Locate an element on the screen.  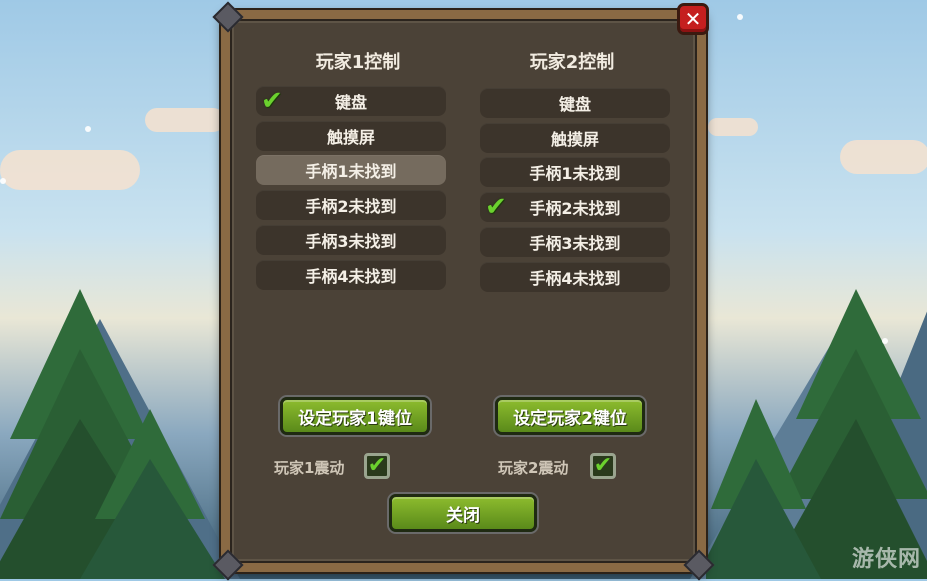
option-player1-1: 触摸屏 is located at coordinates (351, 135).